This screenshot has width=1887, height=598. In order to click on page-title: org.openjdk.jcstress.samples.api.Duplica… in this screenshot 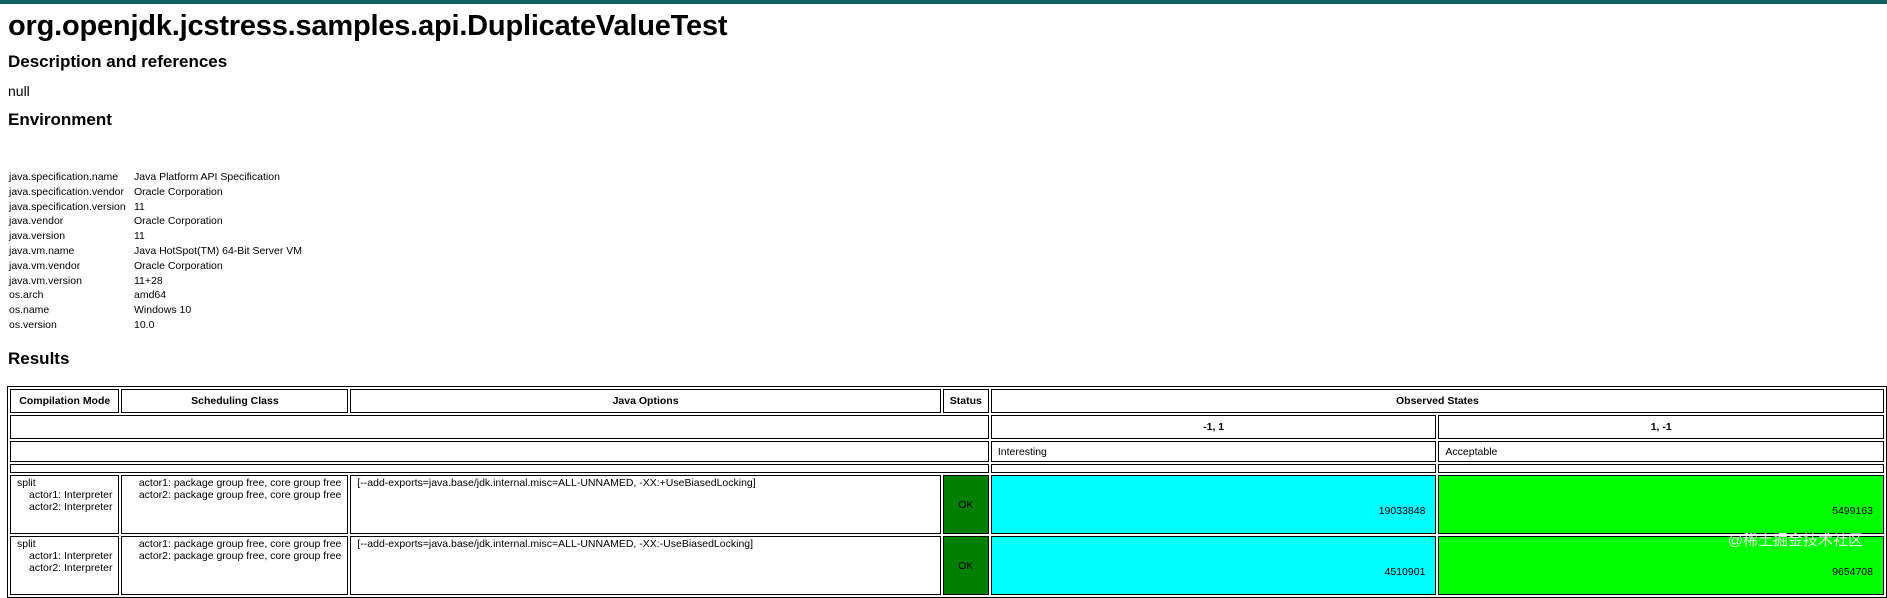, I will do `click(368, 26)`.